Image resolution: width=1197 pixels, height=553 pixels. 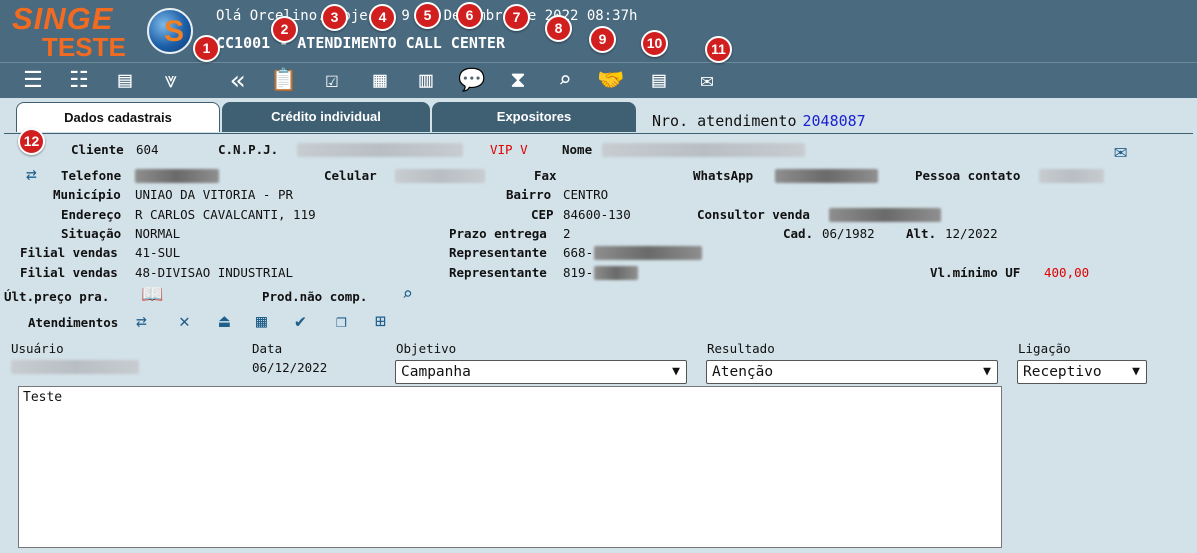 I want to click on ligacao-label: Ligação, so click(x=1044, y=348).